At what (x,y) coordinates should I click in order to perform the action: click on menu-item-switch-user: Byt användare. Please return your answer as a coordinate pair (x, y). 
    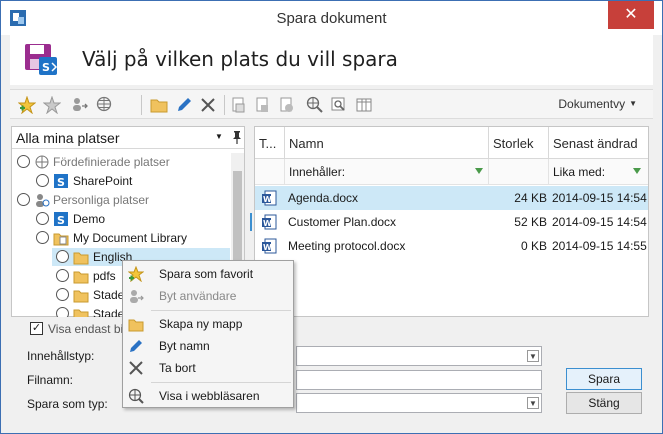
    Looking at the image, I should click on (208, 296).